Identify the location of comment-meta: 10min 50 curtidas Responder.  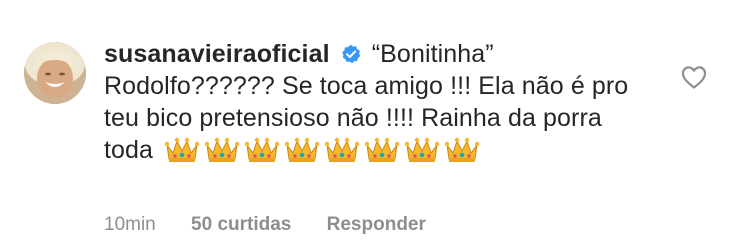
(280, 225).